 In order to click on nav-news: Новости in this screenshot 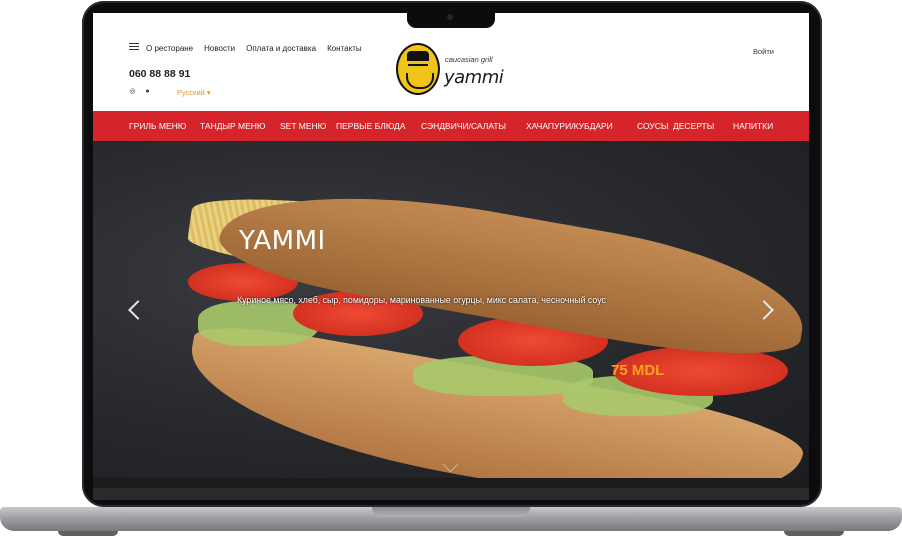, I will do `click(219, 48)`.